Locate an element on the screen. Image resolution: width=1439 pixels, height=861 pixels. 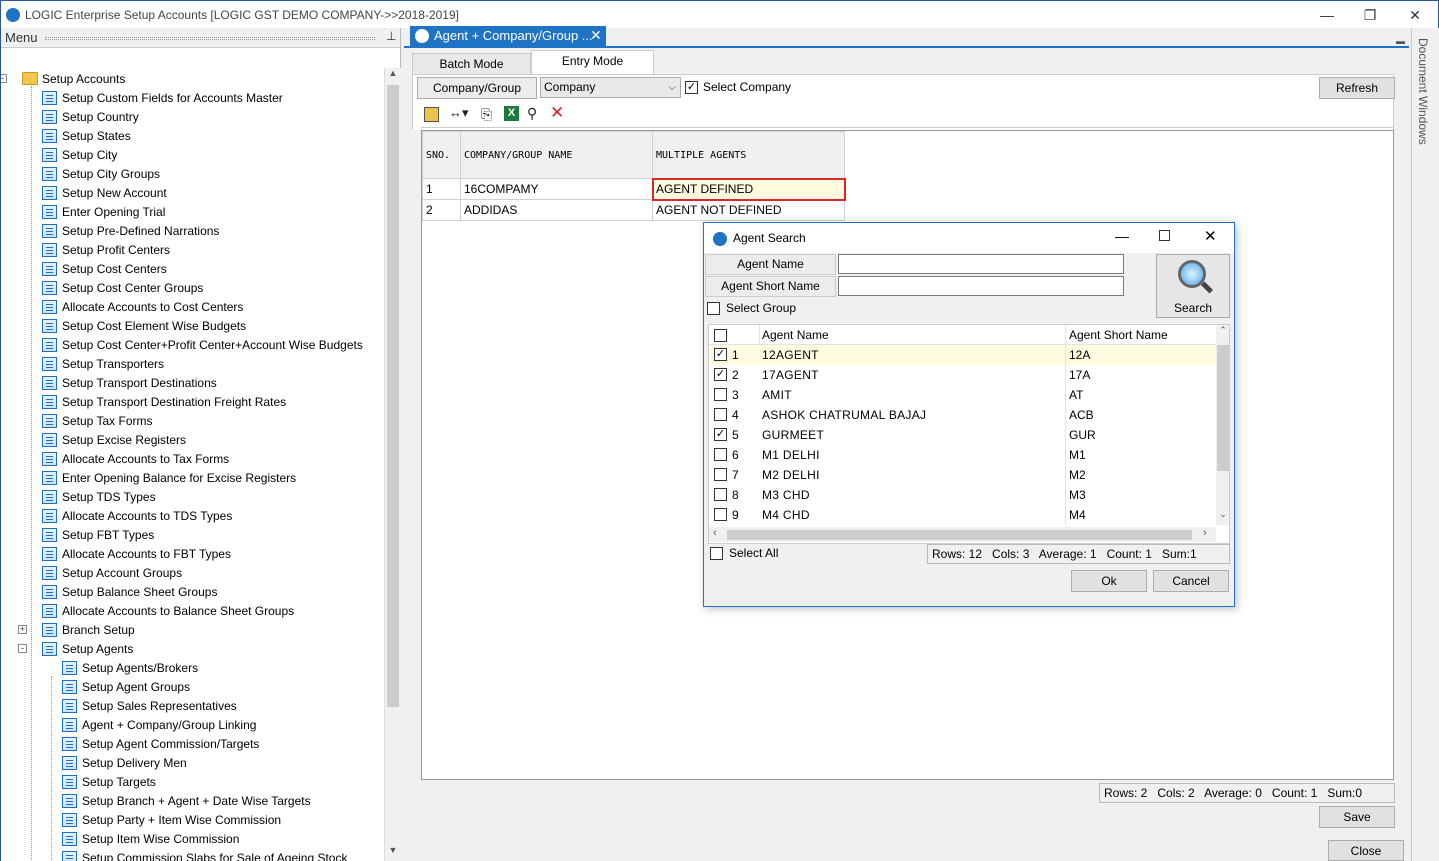
list-item: ✓ 1 12AGENT 12A is located at coordinates (962, 355).